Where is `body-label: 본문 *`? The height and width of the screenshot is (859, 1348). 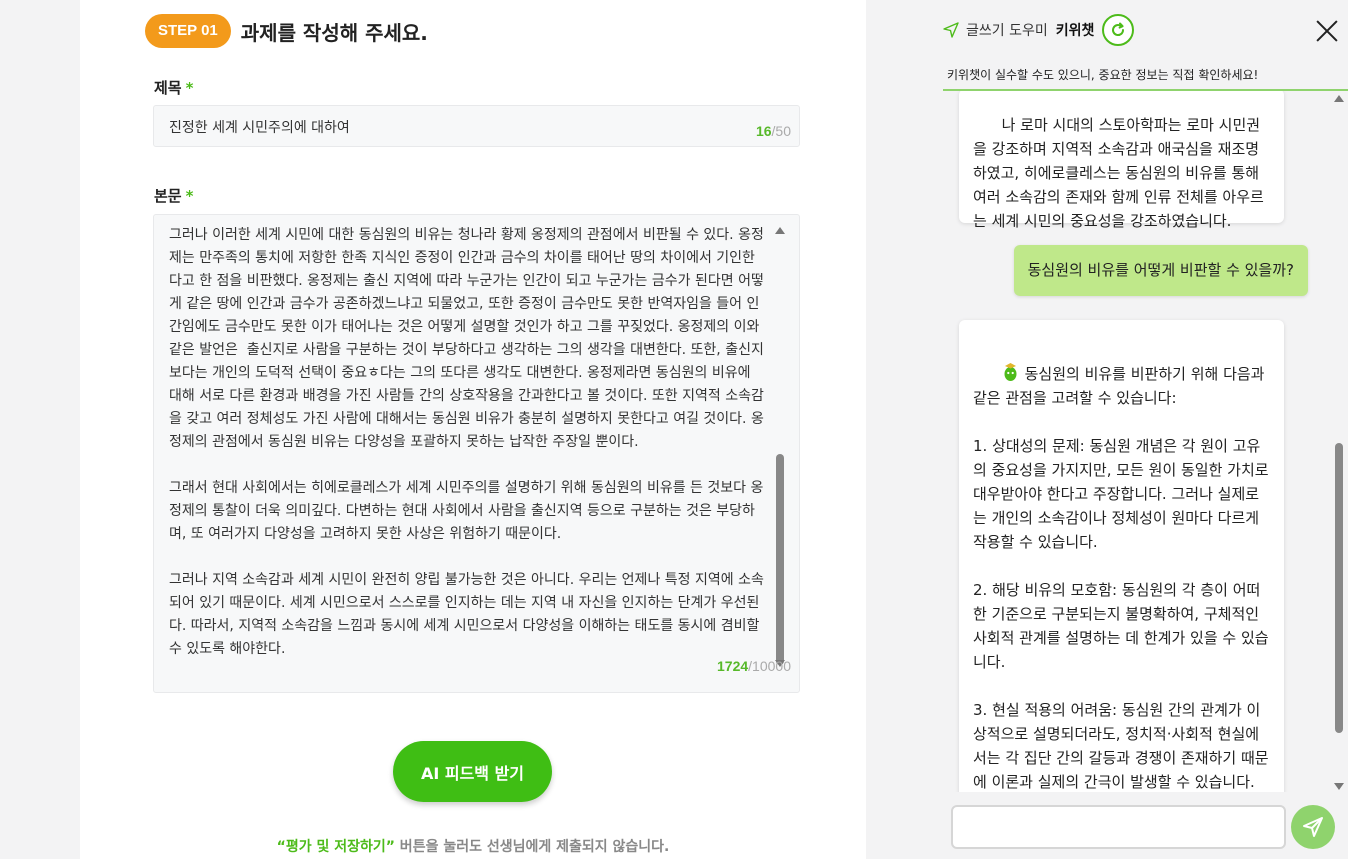 body-label: 본문 * is located at coordinates (173, 195).